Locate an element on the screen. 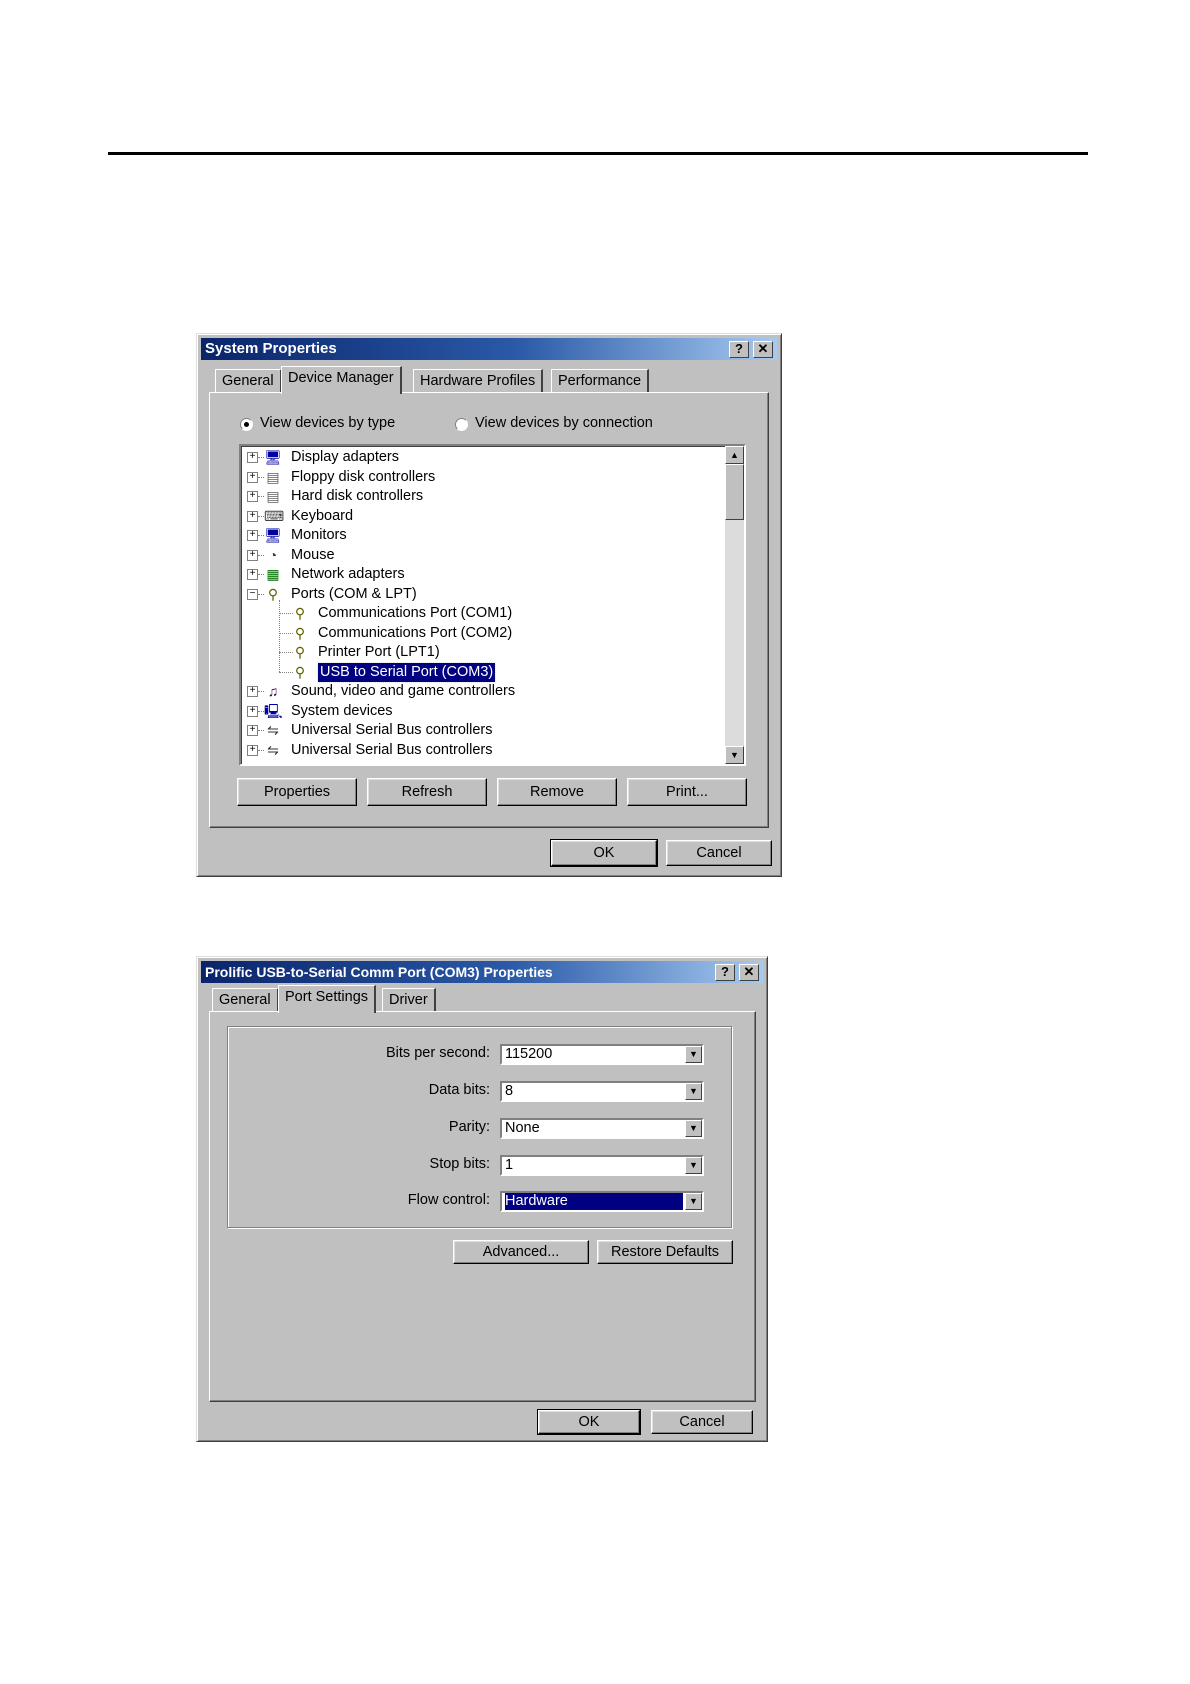  tree-item: Mouse is located at coordinates (313, 555).